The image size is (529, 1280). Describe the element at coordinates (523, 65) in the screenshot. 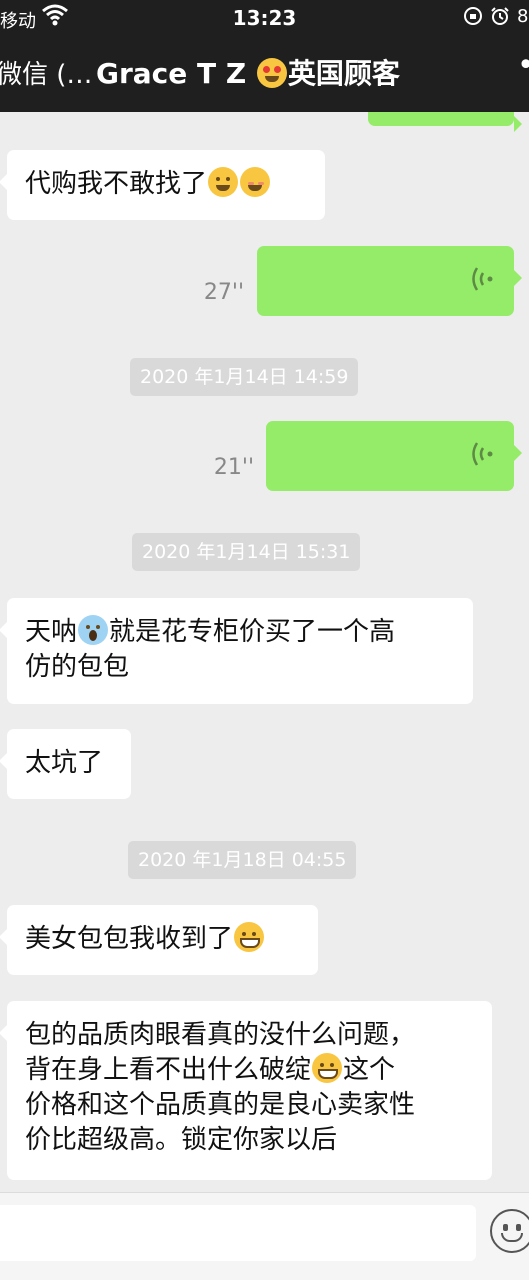

I see `more-icon: •` at that location.